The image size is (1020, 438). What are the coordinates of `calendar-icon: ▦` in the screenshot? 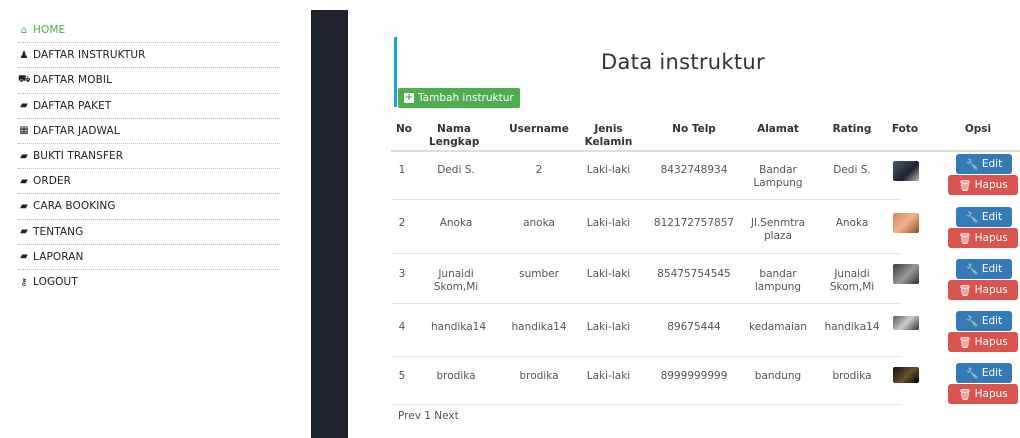 It's located at (24, 131).